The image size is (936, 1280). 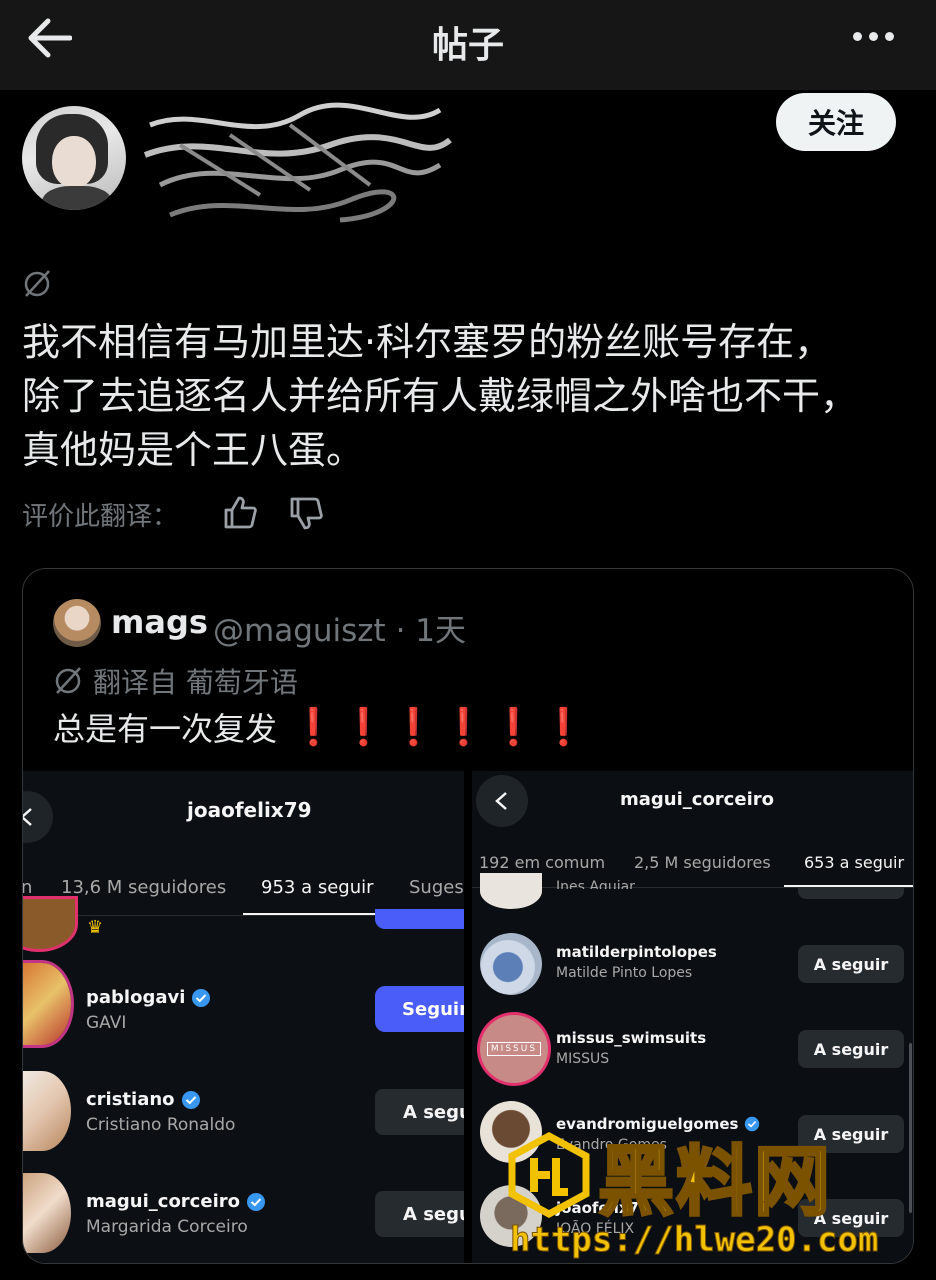 I want to click on row-fullname: MISSUS, so click(x=583, y=1059).